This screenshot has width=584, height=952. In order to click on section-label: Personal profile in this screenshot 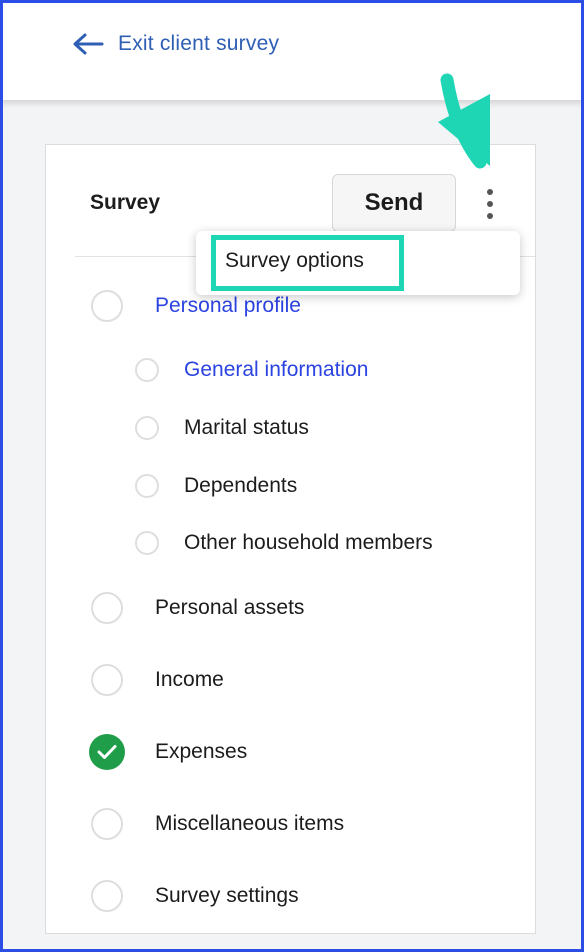, I will do `click(228, 305)`.